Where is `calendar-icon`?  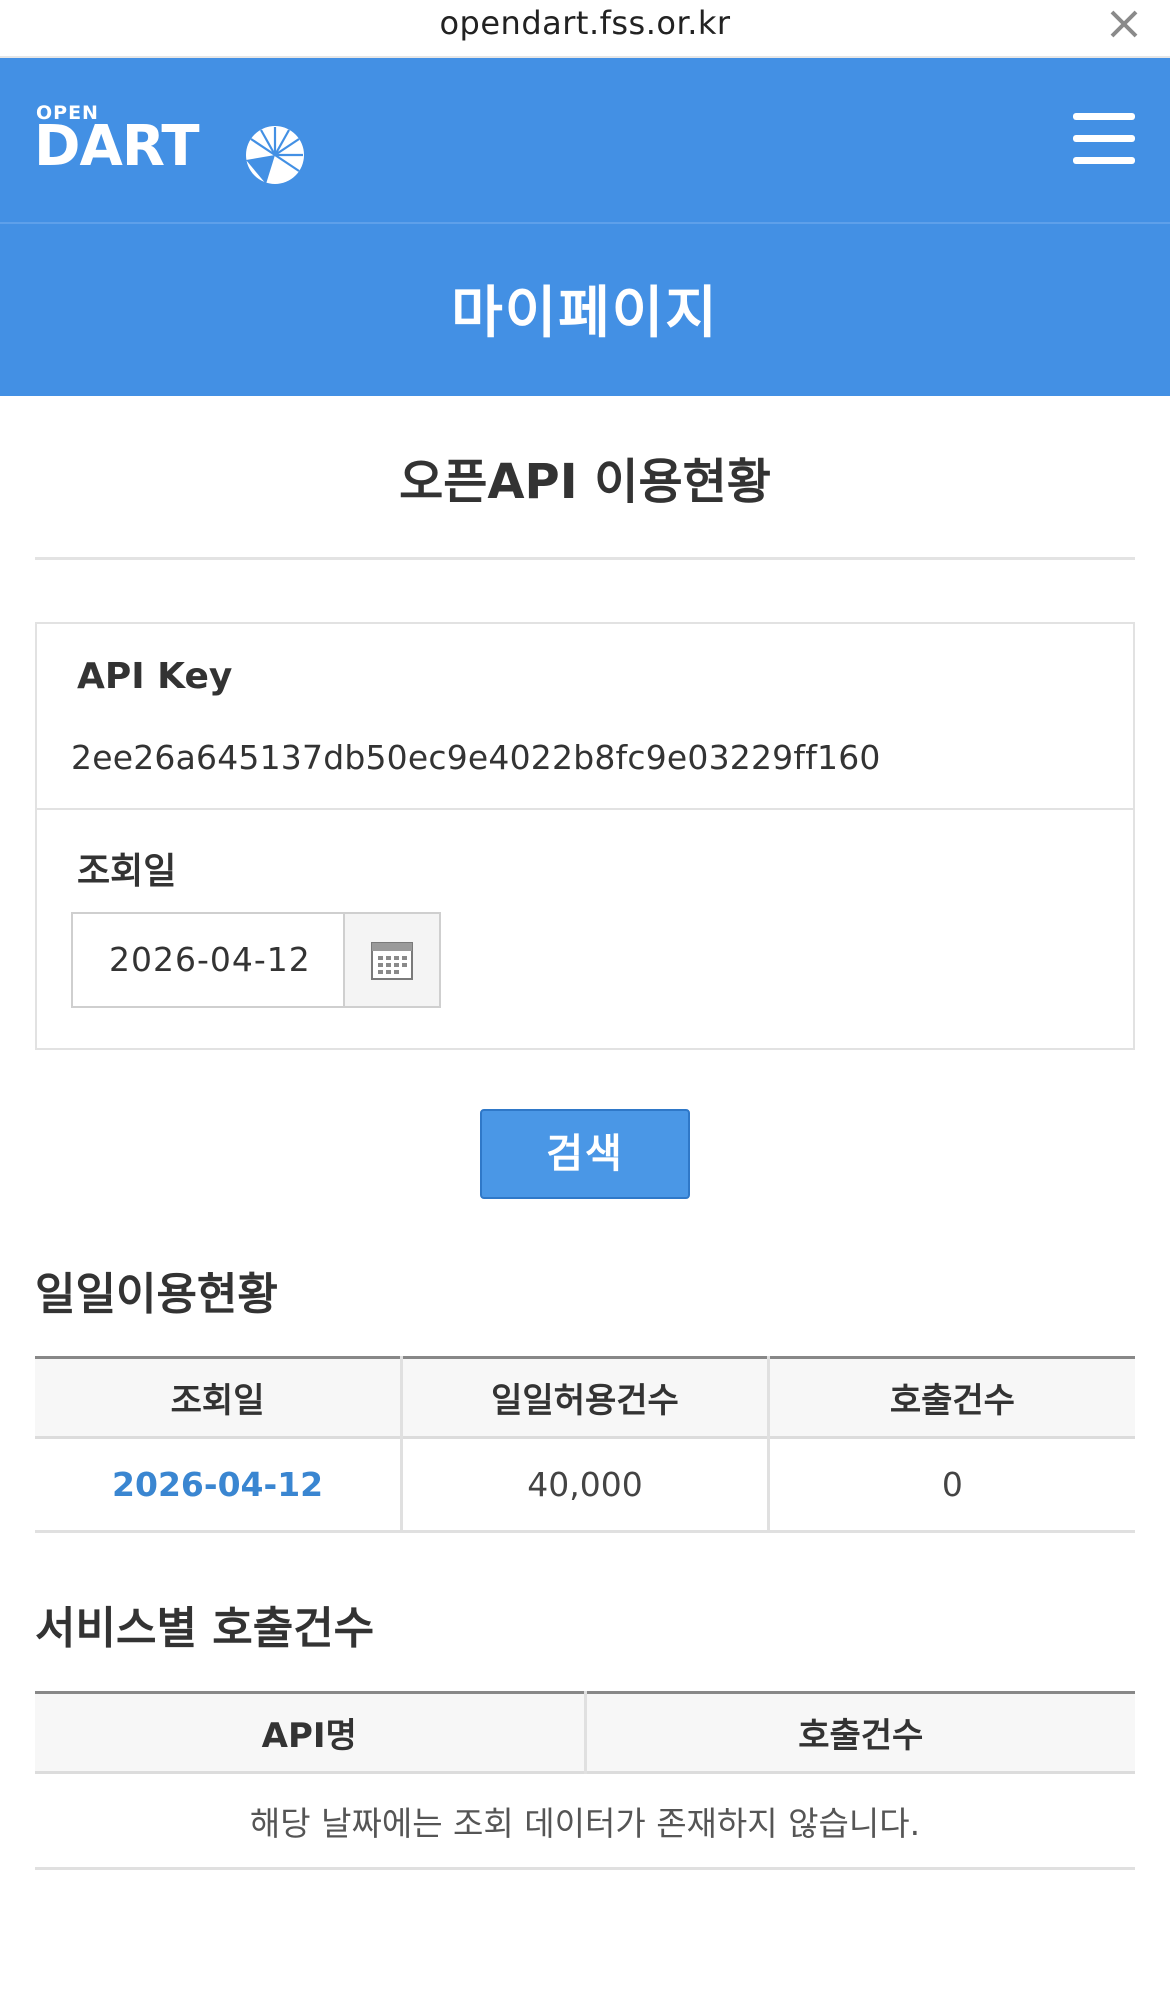 calendar-icon is located at coordinates (392, 961).